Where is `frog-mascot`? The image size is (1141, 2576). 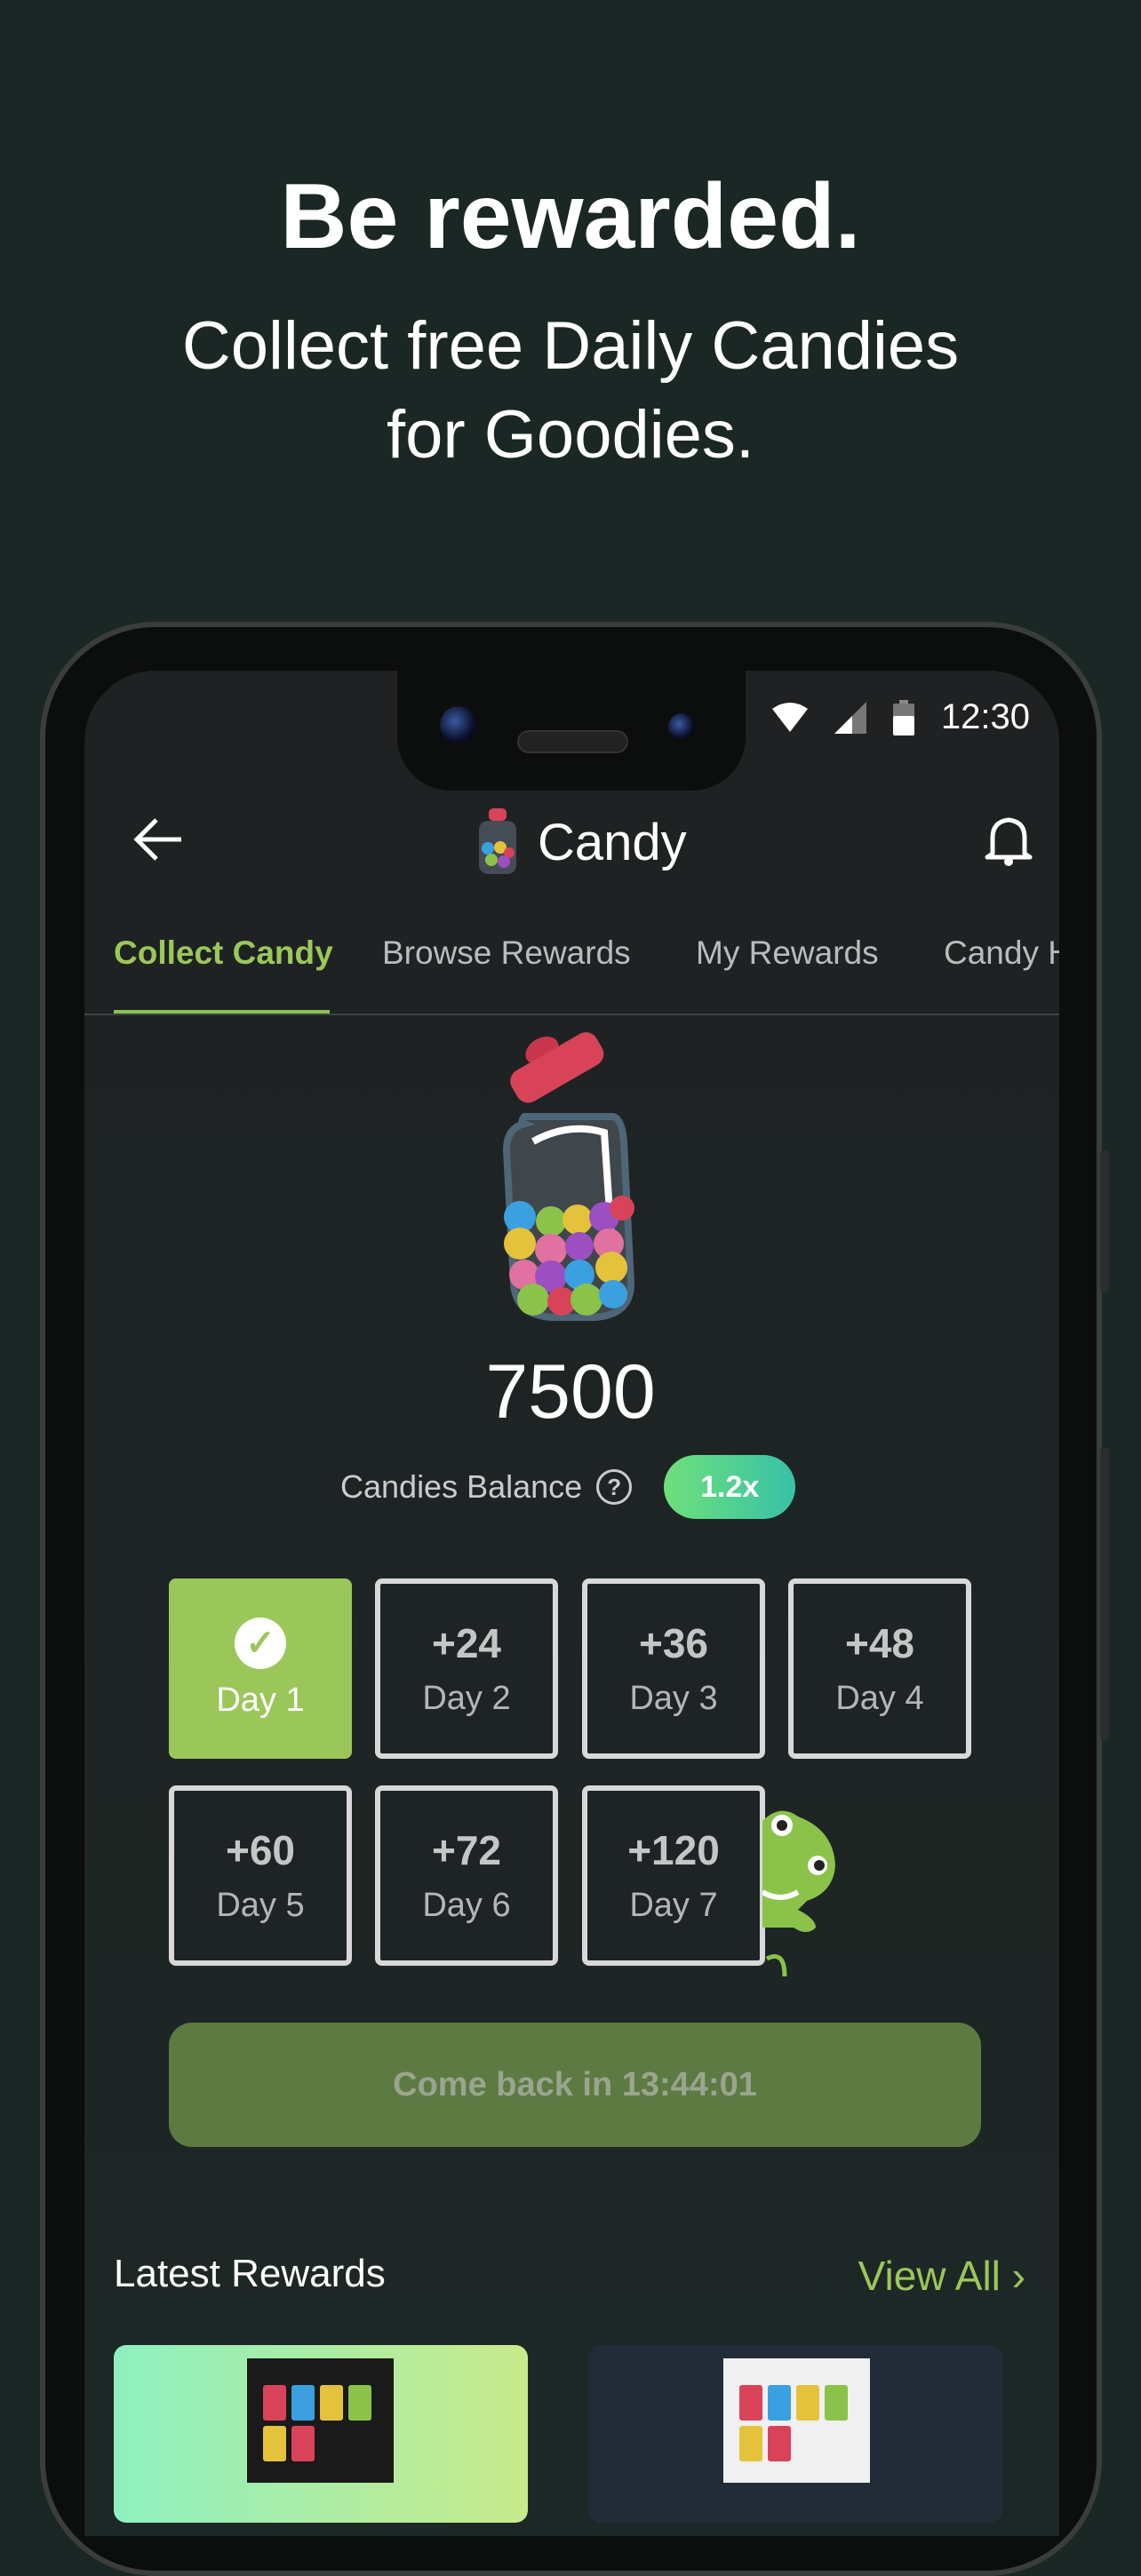 frog-mascot is located at coordinates (798, 1893).